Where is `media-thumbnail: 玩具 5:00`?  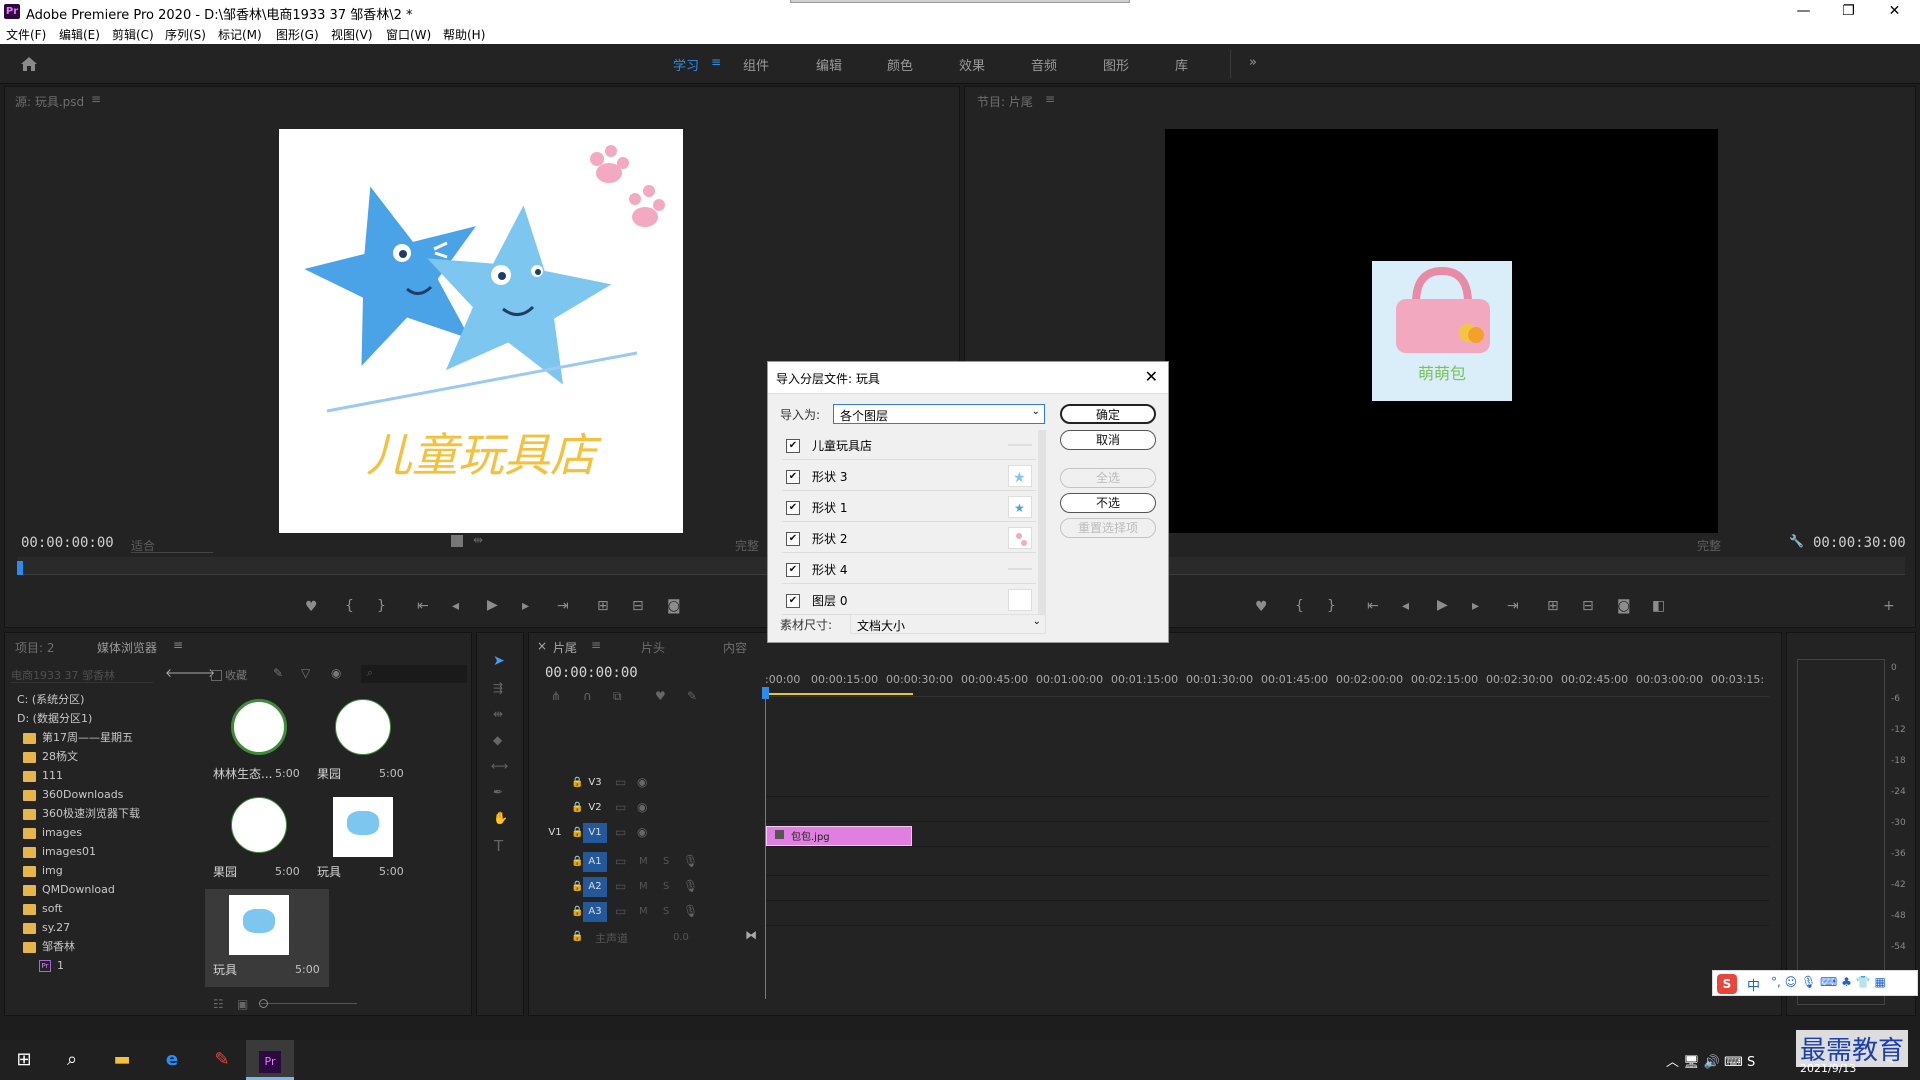 media-thumbnail: 玩具 5:00 is located at coordinates (358, 840).